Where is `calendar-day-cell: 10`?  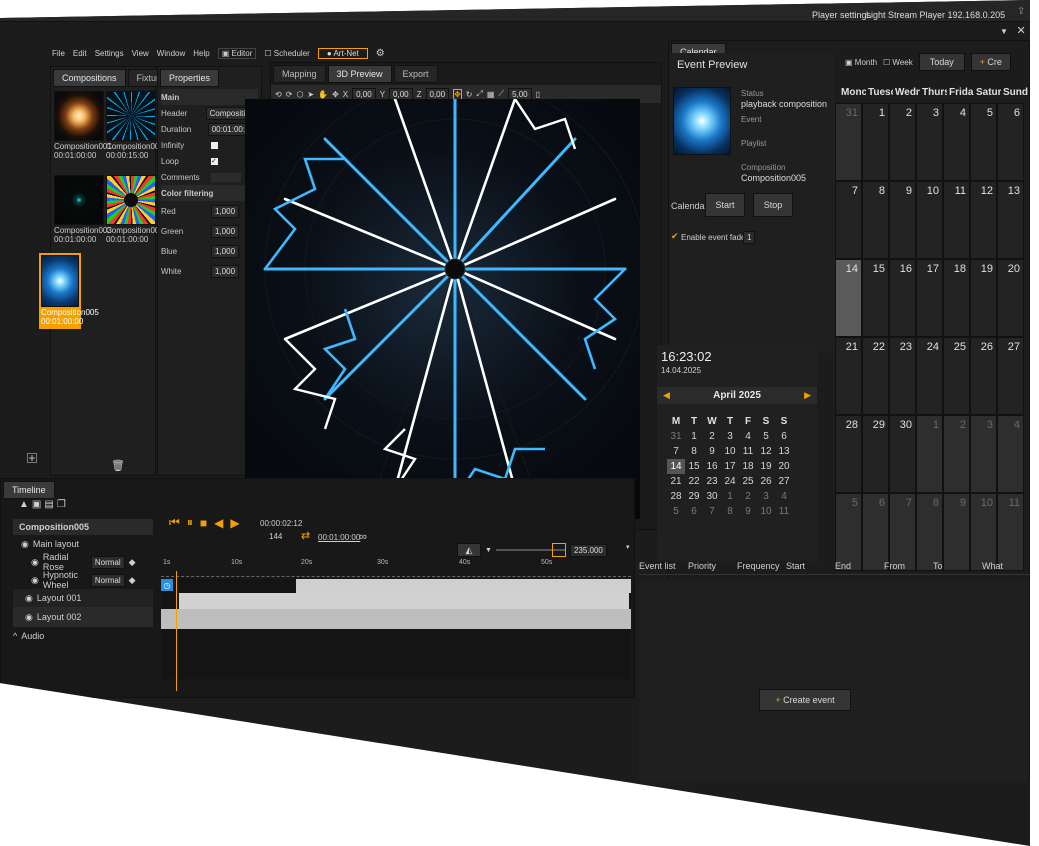
calendar-day-cell: 10 is located at coordinates (983, 532).